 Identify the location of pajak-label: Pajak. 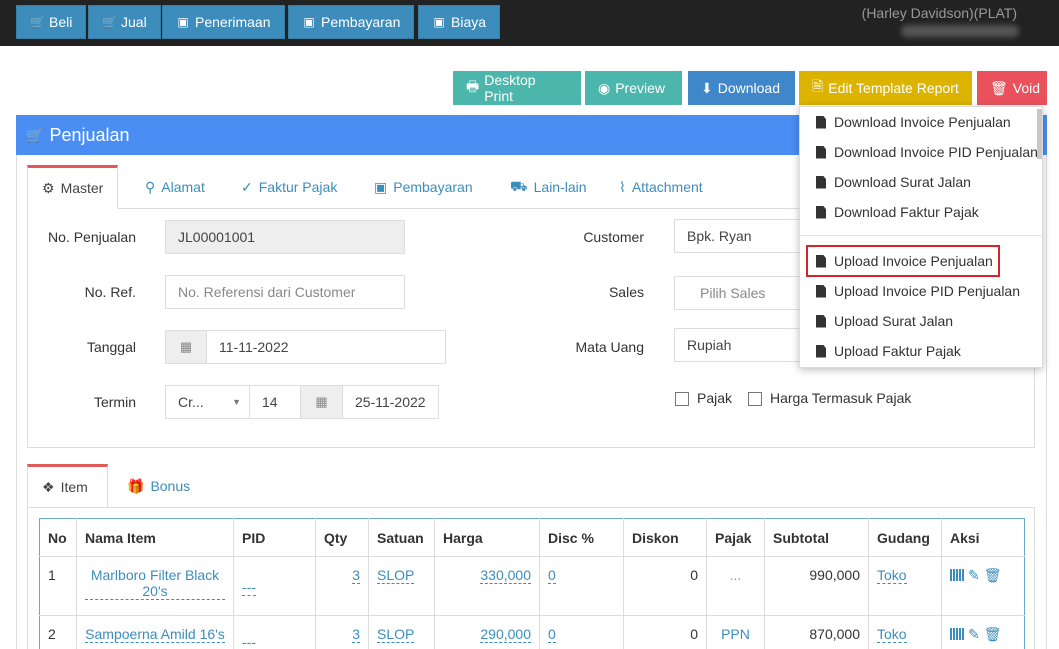
(715, 398).